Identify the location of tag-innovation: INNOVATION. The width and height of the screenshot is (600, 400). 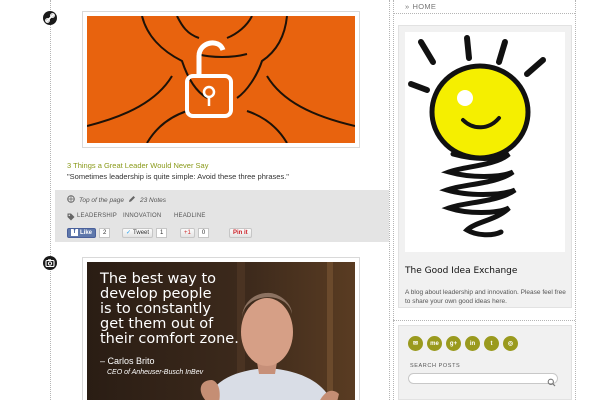
(142, 216).